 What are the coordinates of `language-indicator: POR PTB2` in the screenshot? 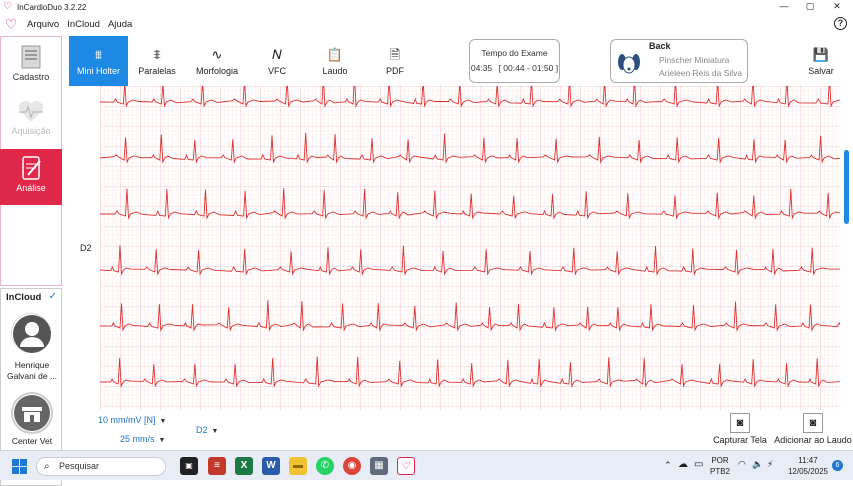 It's located at (720, 466).